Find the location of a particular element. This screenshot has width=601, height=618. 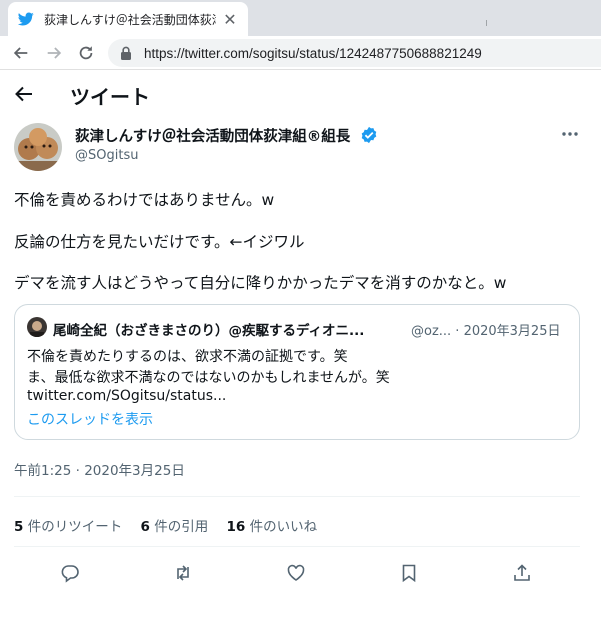

tab-separator is located at coordinates (486, 23).